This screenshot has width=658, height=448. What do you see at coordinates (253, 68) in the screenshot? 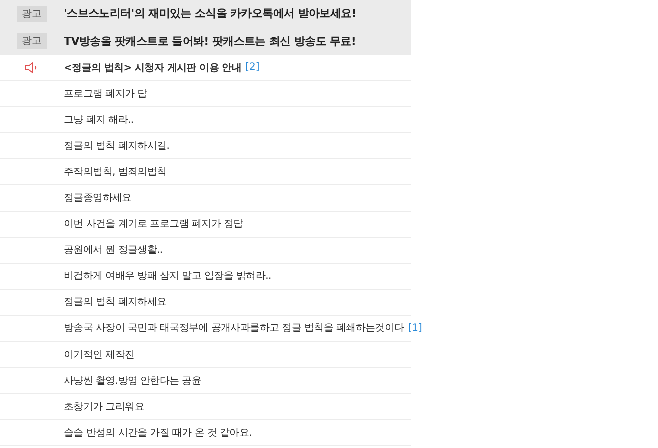
I see `comment-count: [2]` at bounding box center [253, 68].